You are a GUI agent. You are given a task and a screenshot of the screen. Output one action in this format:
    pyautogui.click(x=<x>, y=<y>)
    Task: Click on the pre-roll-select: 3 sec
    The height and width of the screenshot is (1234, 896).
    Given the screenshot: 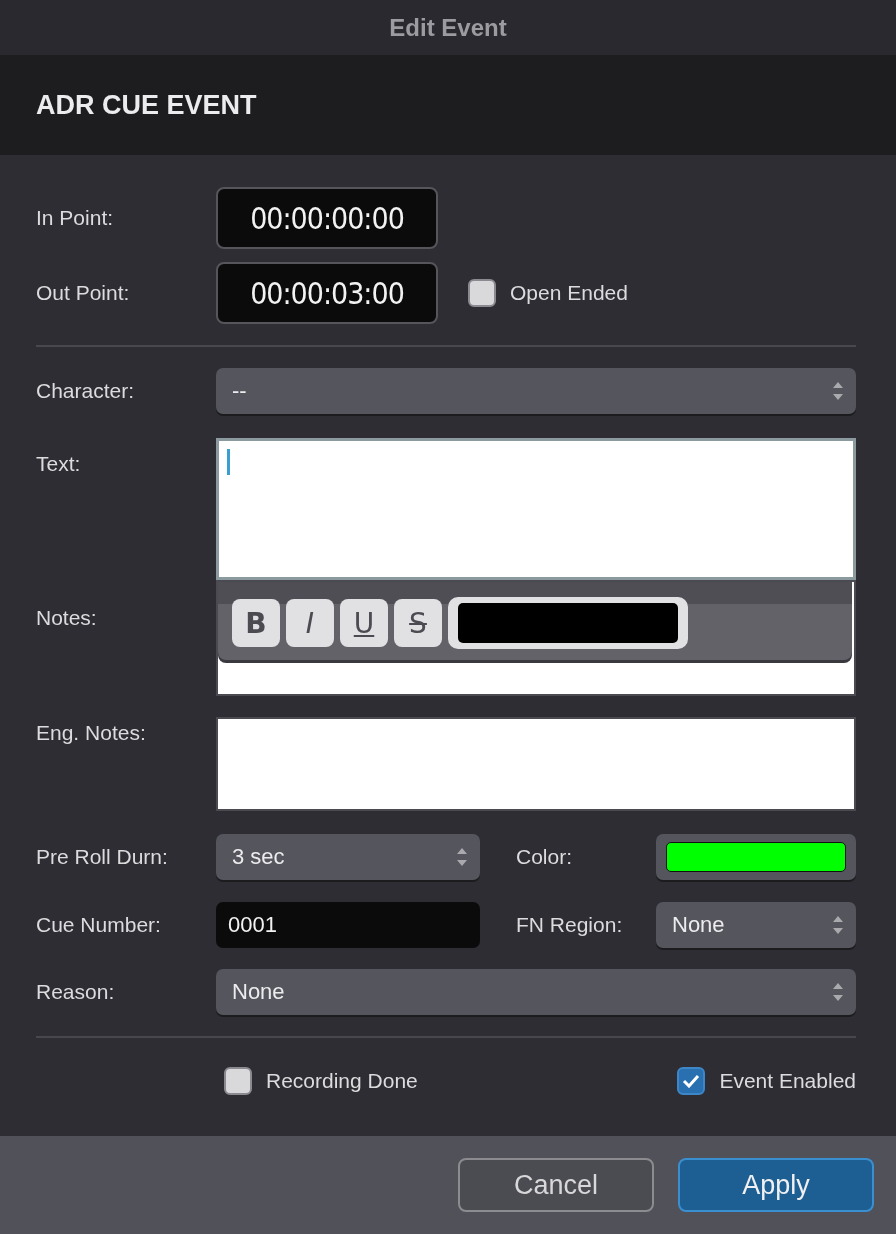 What is the action you would take?
    pyautogui.click(x=348, y=857)
    